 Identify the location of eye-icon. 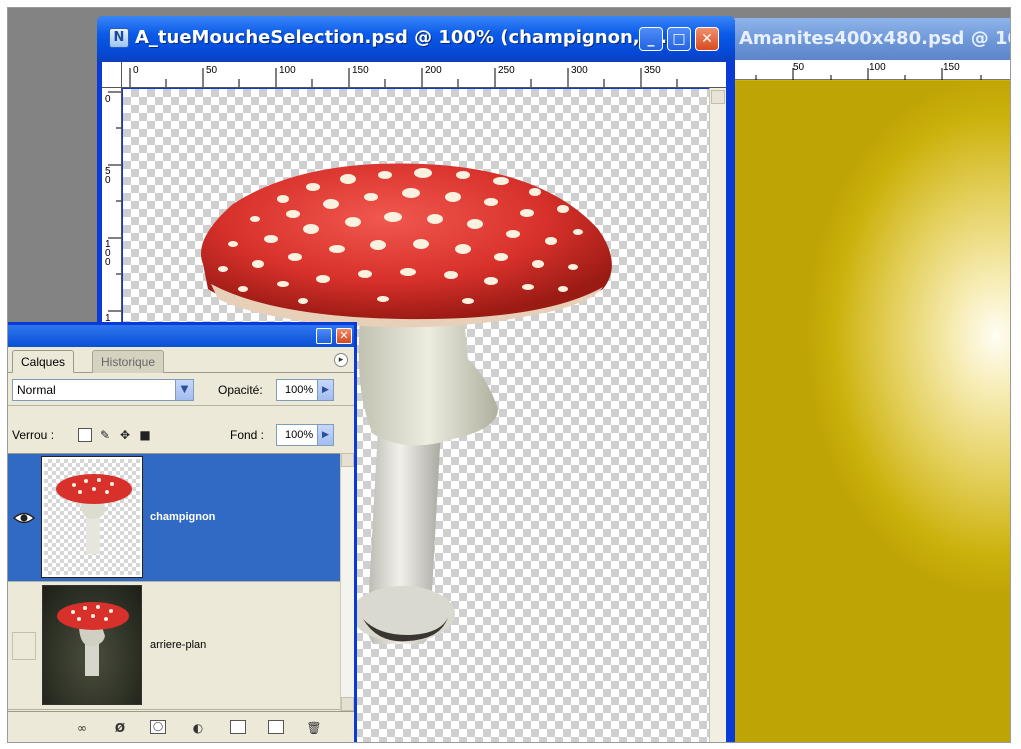
(24, 518).